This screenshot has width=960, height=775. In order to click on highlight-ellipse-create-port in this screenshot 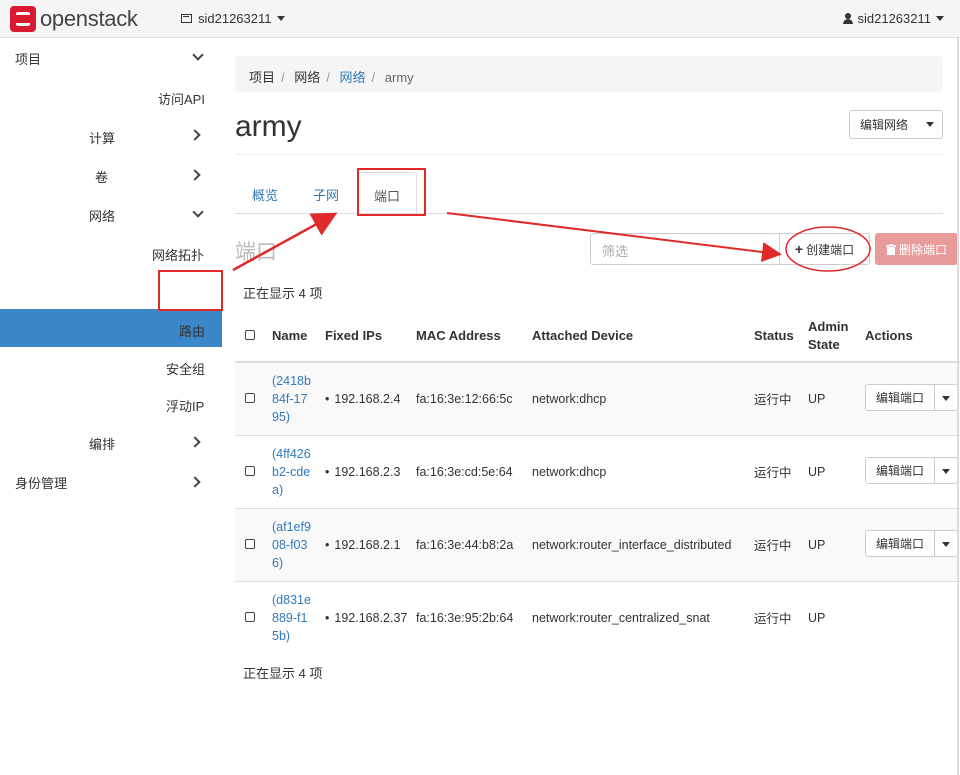, I will do `click(828, 249)`.